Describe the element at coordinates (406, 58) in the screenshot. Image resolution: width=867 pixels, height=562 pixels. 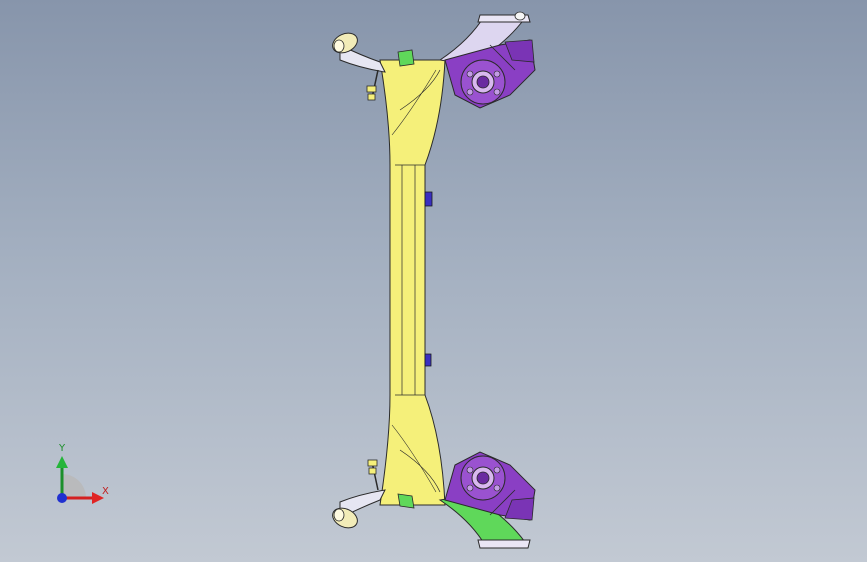
I see `green-fitting-top` at that location.